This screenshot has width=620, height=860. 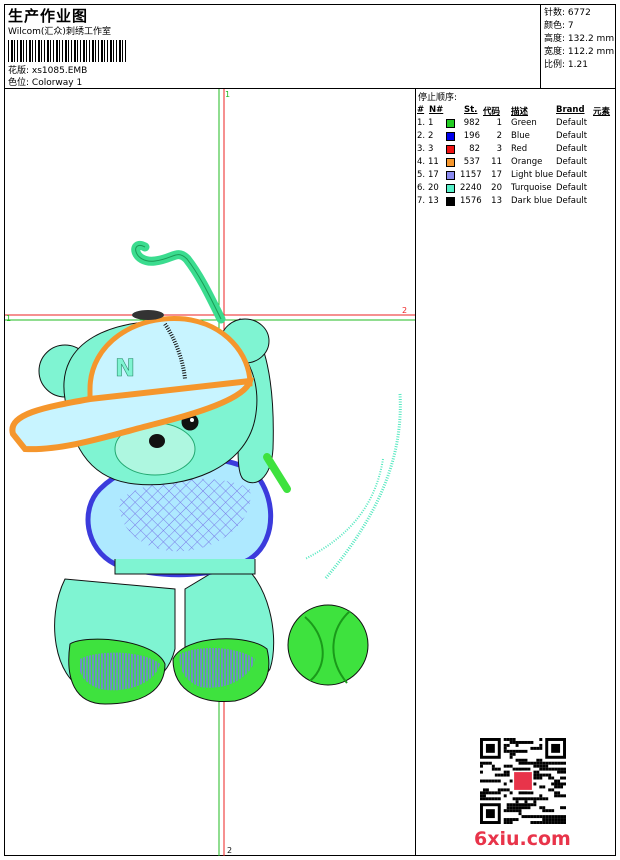 What do you see at coordinates (178, 282) in the screenshot?
I see `golf-club` at bounding box center [178, 282].